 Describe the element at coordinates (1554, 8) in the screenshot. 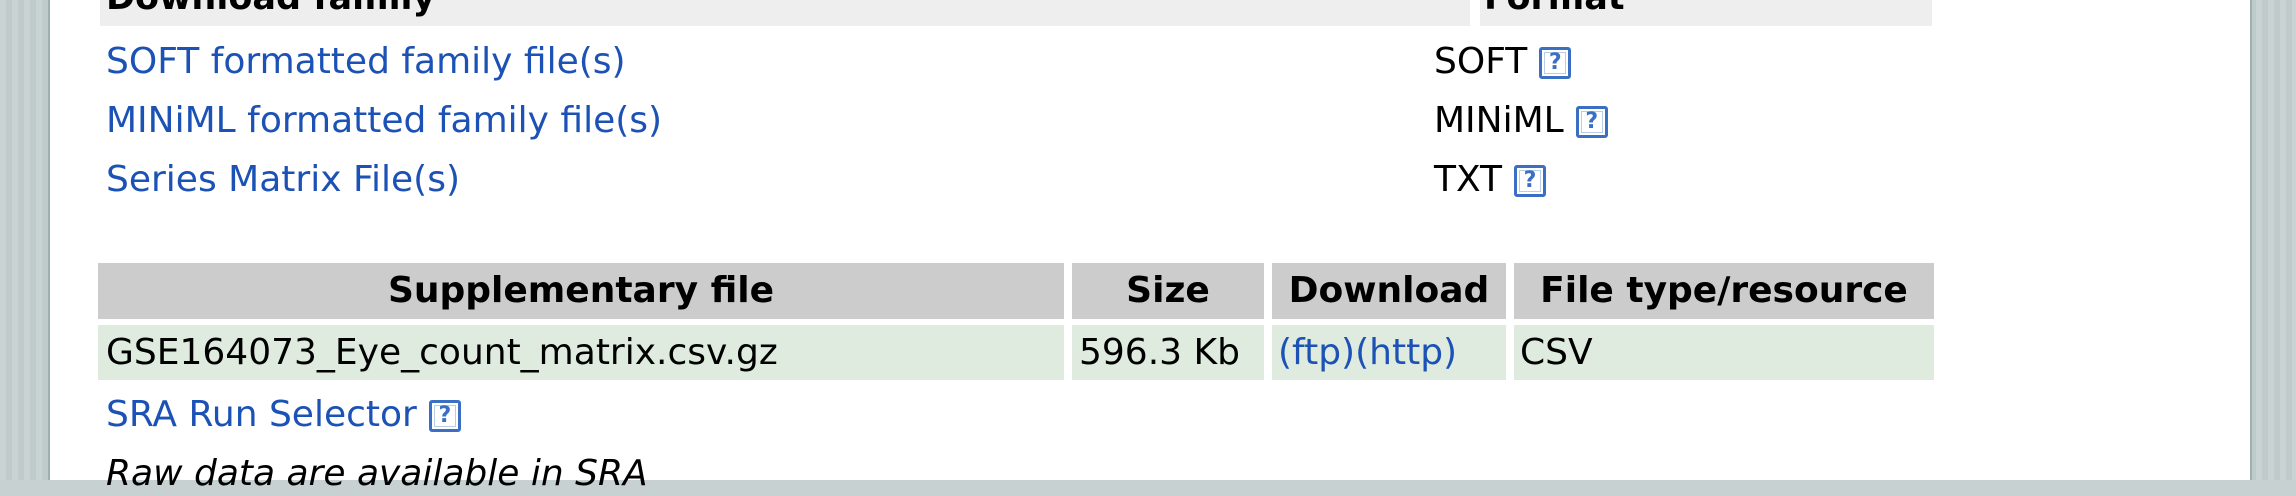

I see `format-header-label: Format` at that location.